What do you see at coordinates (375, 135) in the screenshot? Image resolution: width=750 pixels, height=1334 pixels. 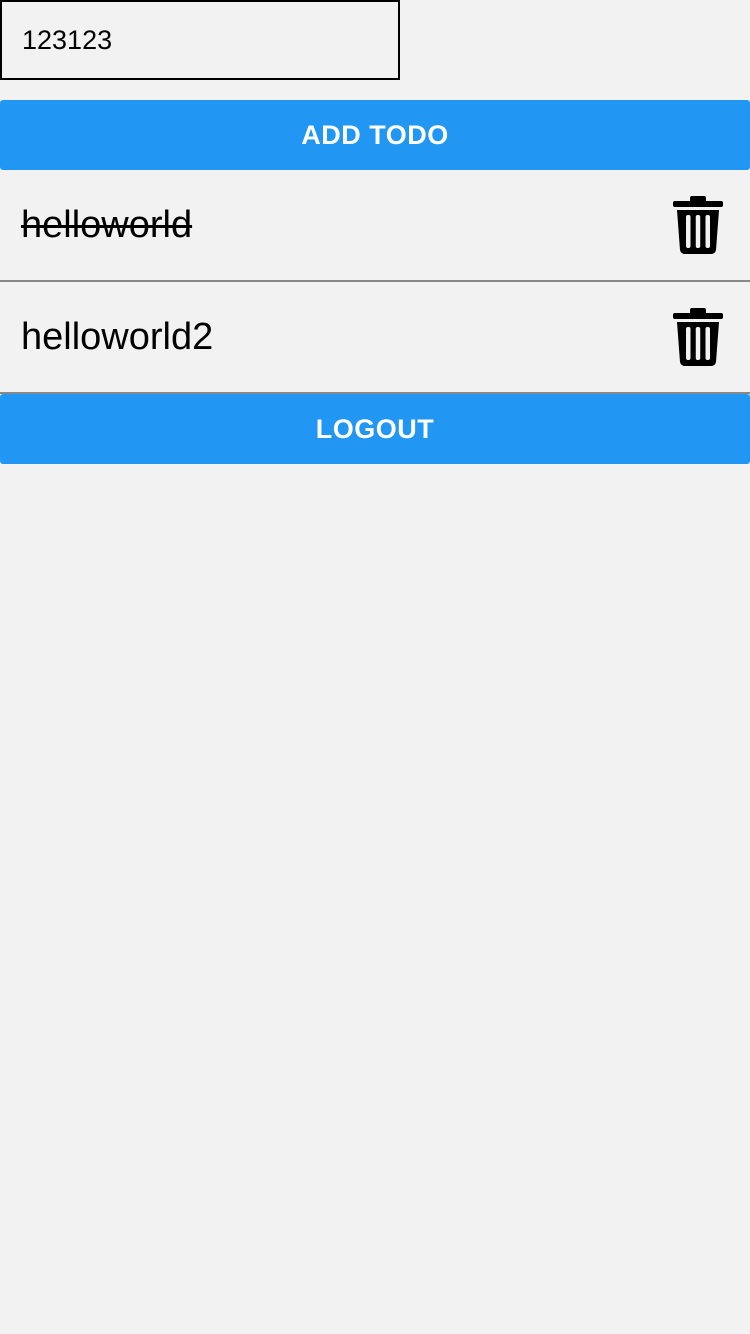 I see `add-todo-button: ADD TODO` at bounding box center [375, 135].